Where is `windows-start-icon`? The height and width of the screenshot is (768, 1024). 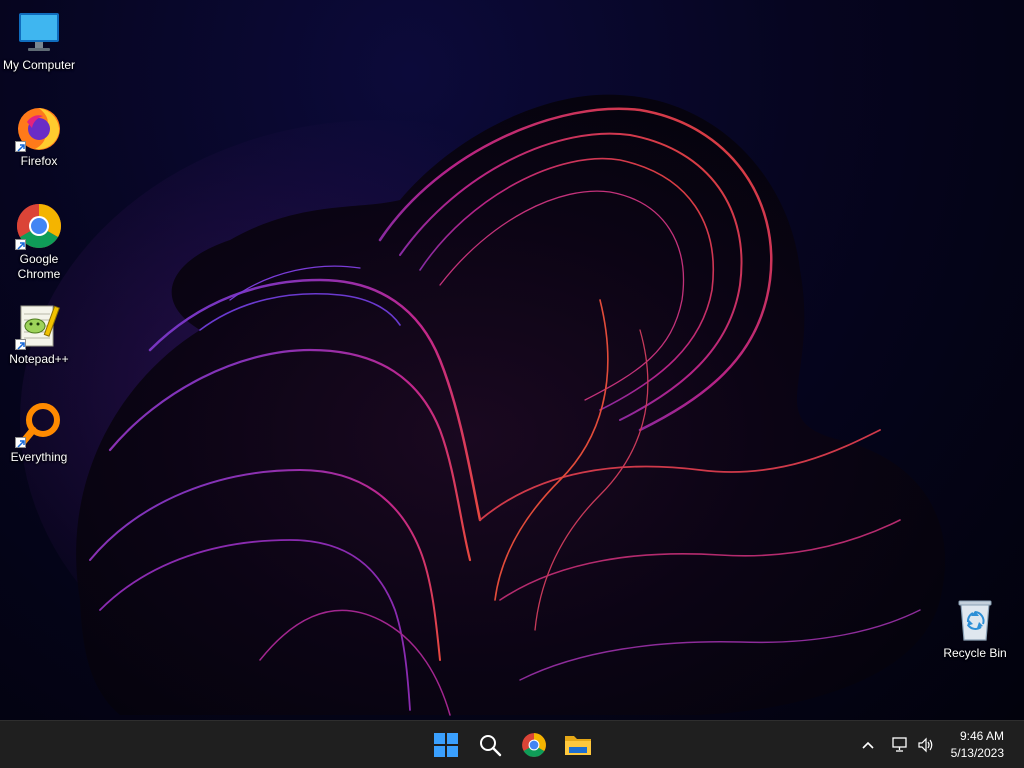 windows-start-icon is located at coordinates (446, 745).